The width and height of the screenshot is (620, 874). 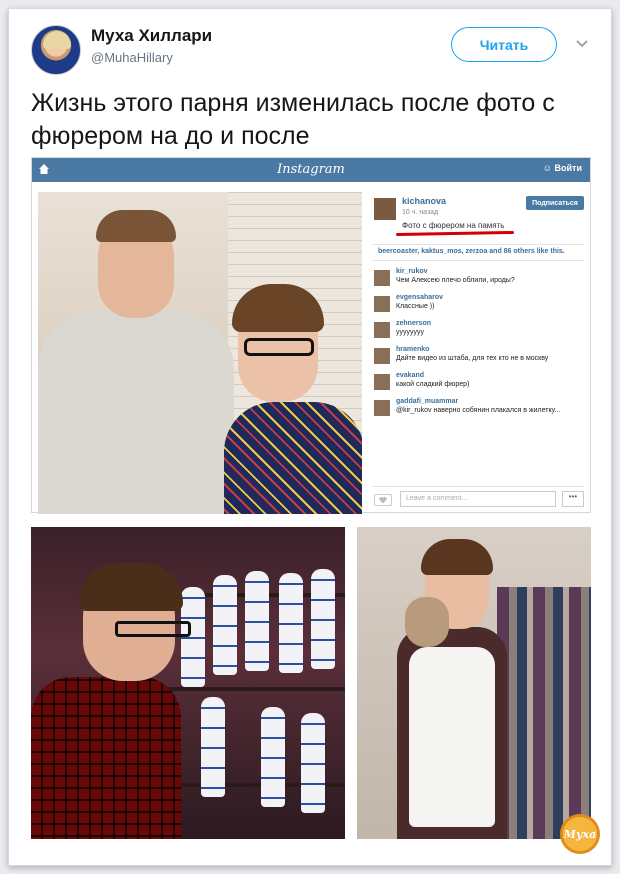 I want to click on login-label: Войти, so click(x=568, y=168).